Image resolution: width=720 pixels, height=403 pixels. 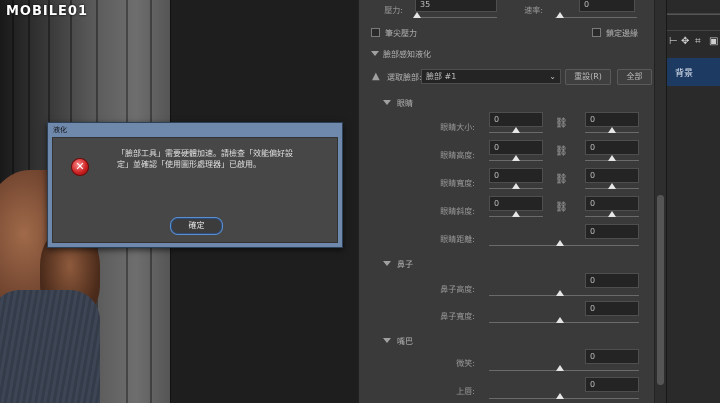 I want to click on layer-row-background: 背景, so click(x=693, y=72).